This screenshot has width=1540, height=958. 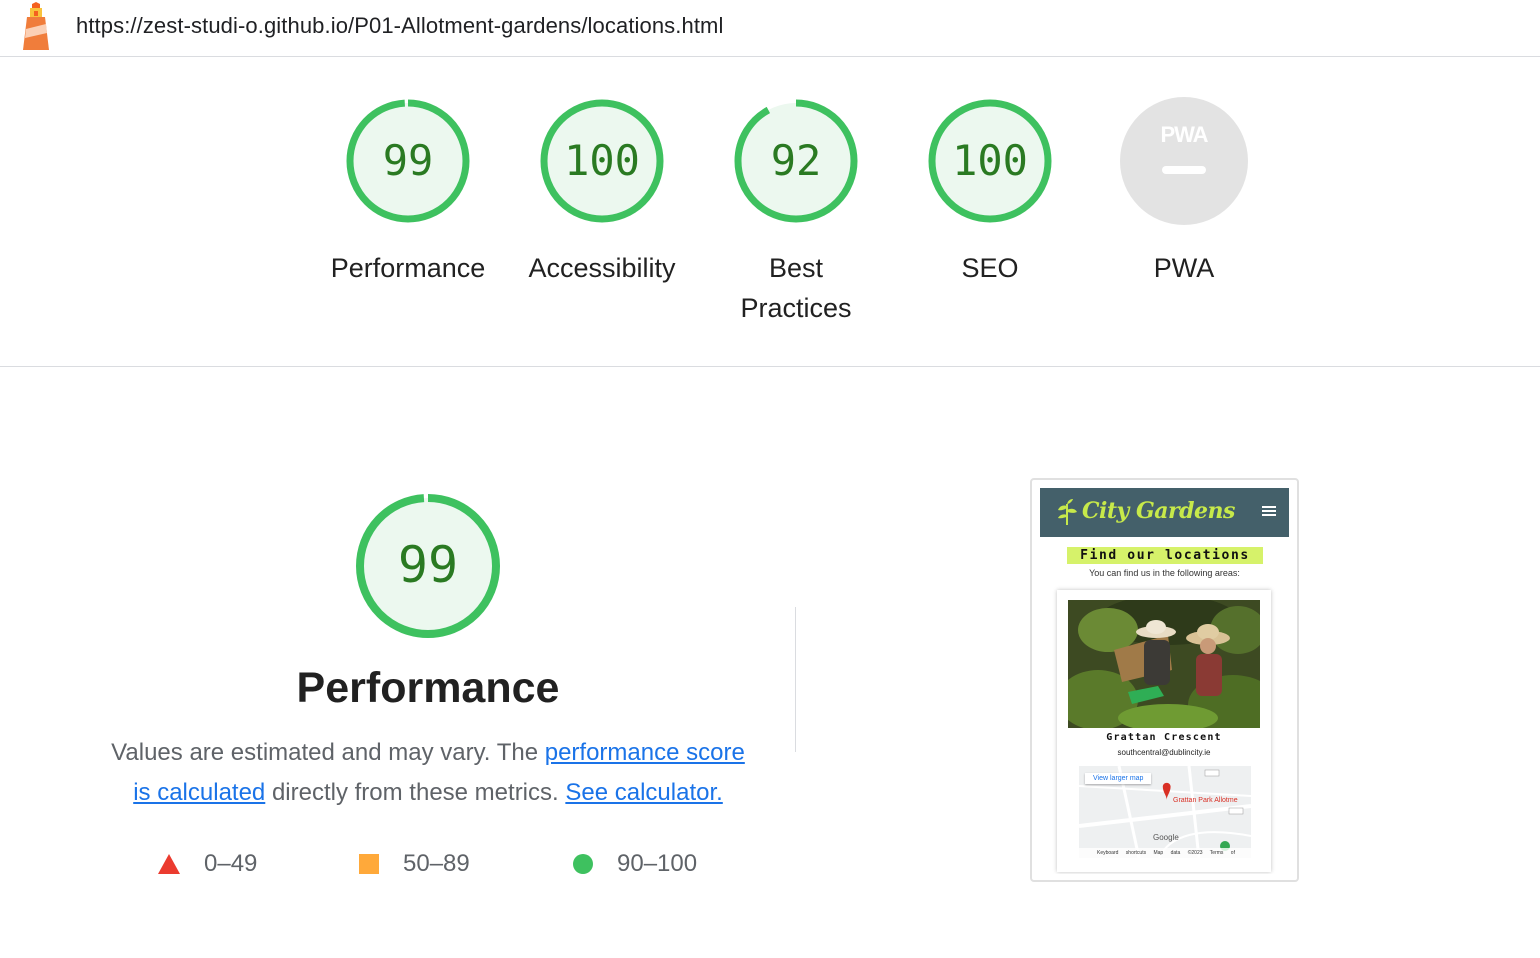 I want to click on site-header: City Gardens, so click(x=1164, y=512).